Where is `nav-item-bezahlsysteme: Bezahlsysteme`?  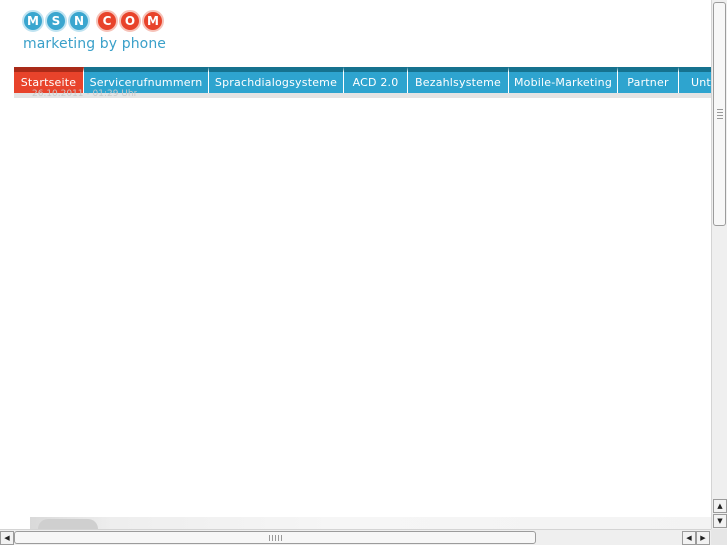 nav-item-bezahlsysteme: Bezahlsysteme is located at coordinates (458, 80).